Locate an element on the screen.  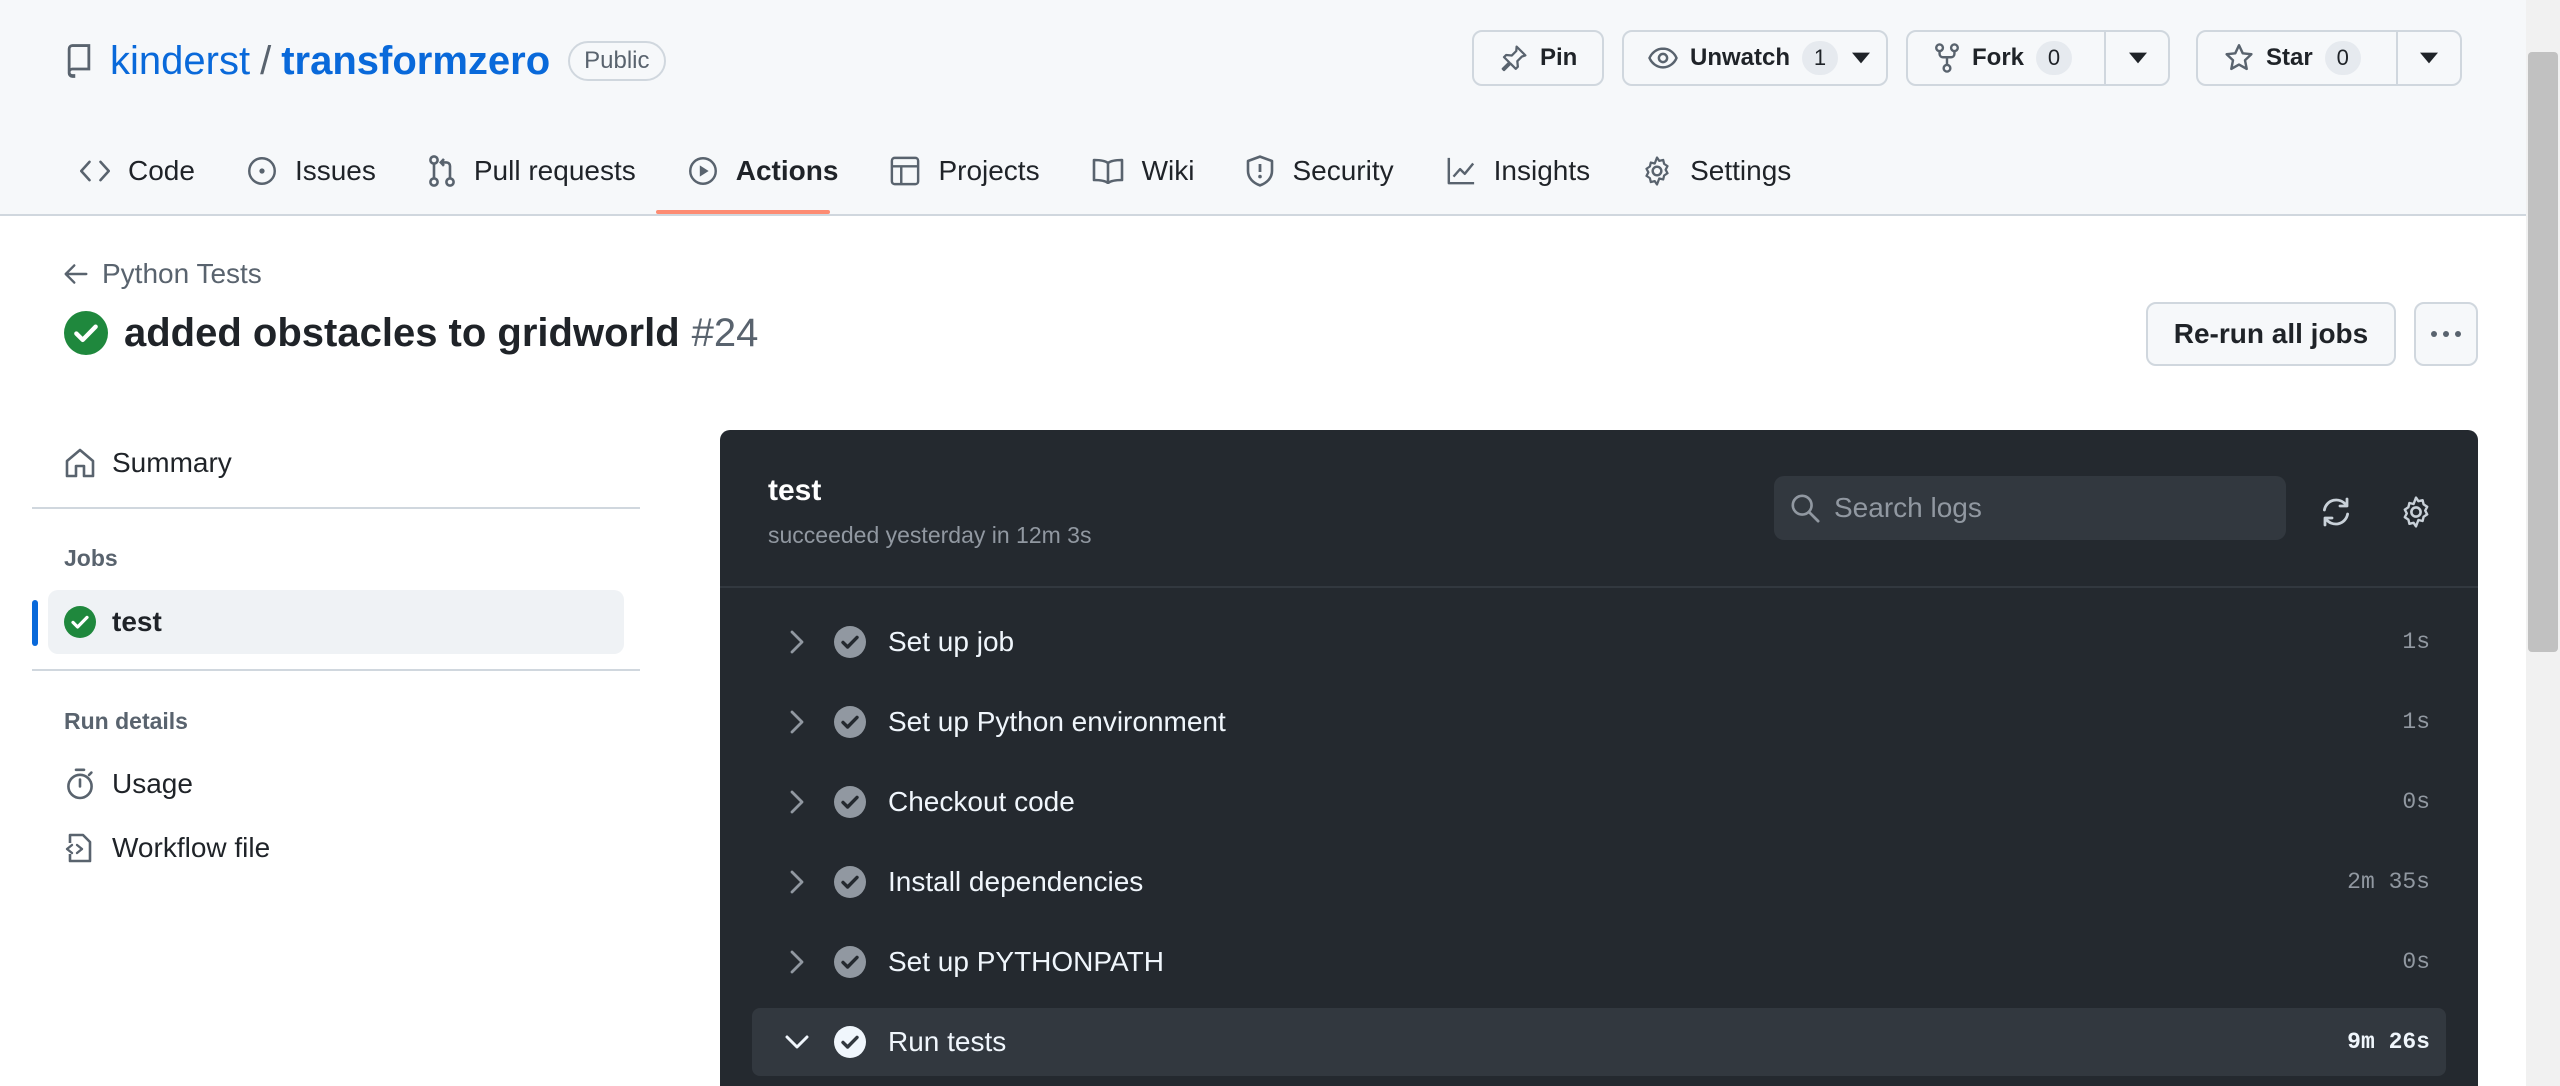
active-job-indicator is located at coordinates (35, 623).